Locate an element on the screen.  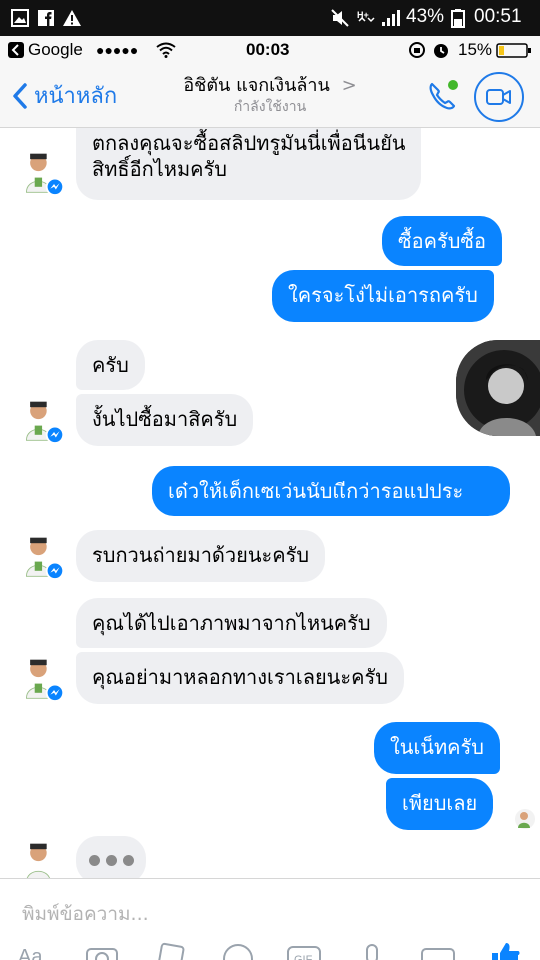
message-bubble-outgoing: เด๋วให้เด็กเซเว่นนับเเีกว่ารอแปประ is located at coordinates (331, 491).